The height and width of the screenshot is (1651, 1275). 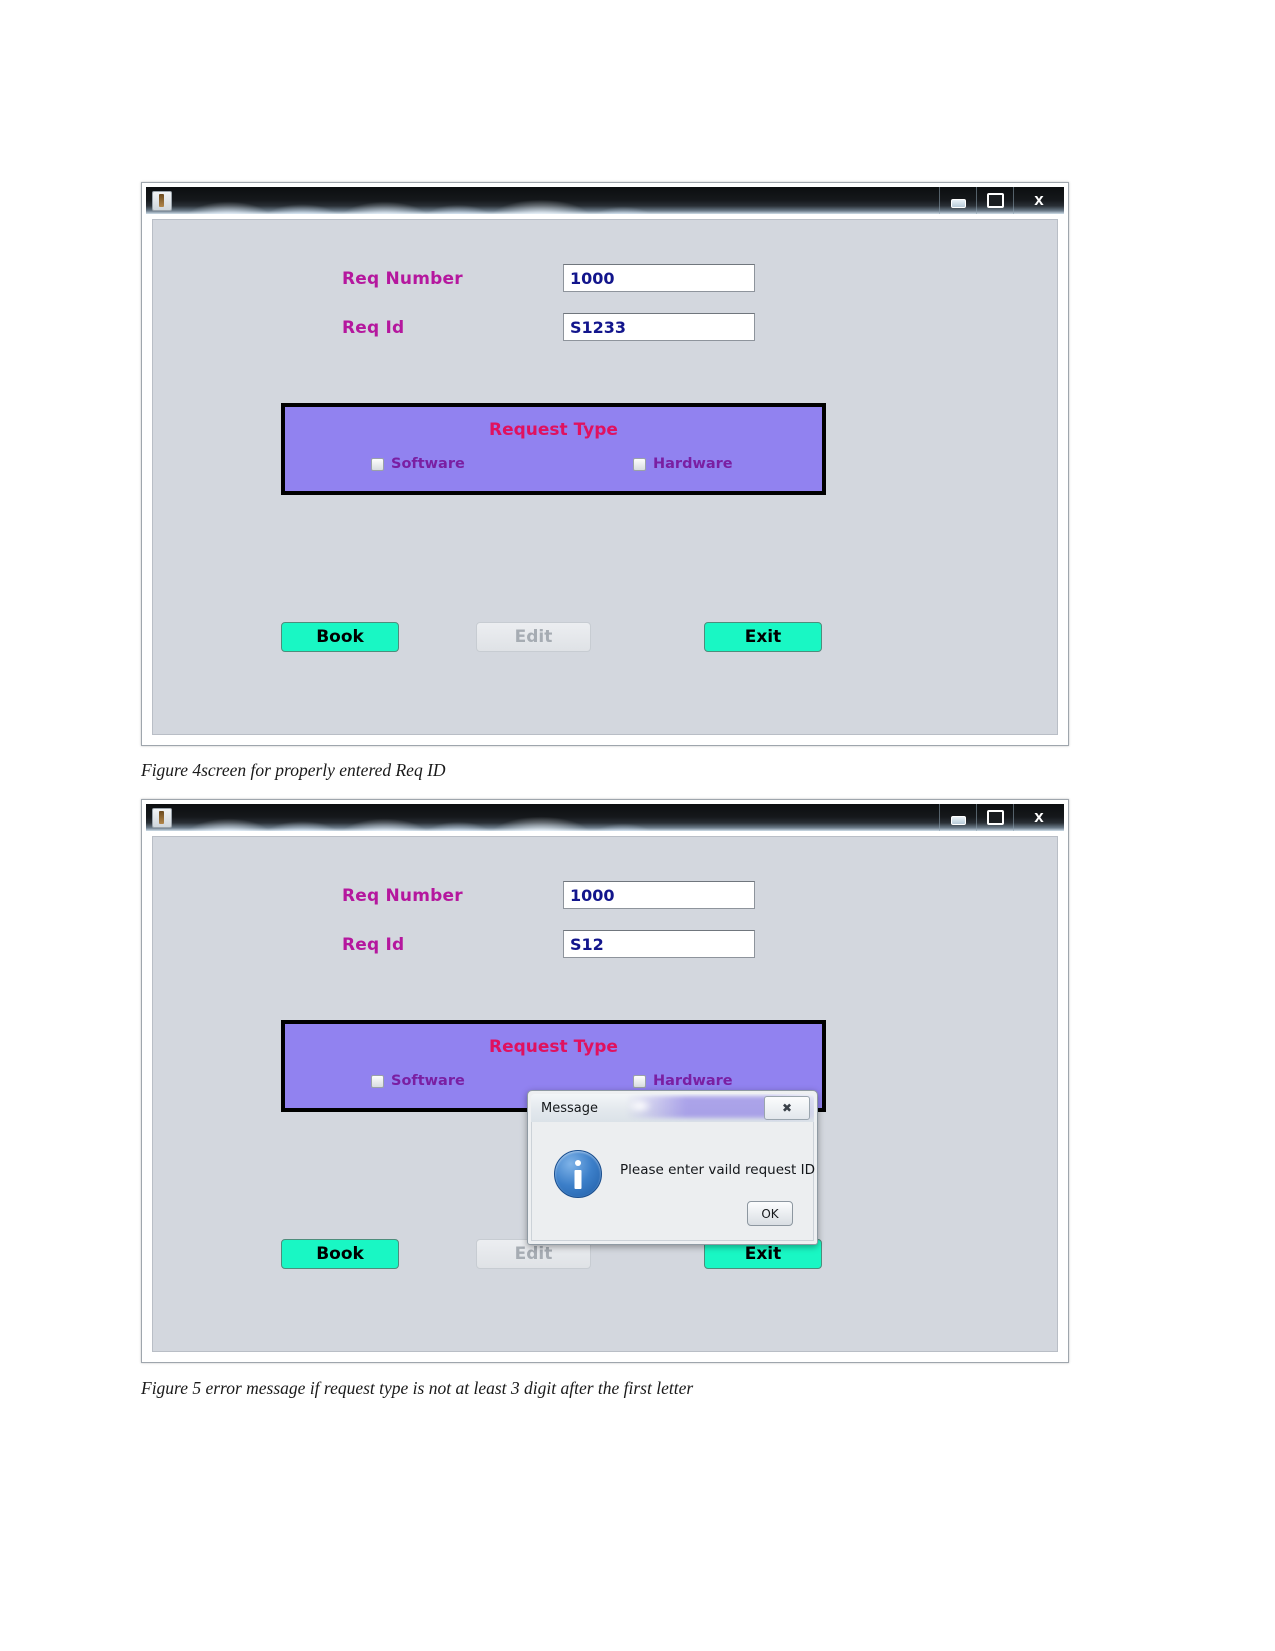 I want to click on dialog-ok-button: OK, so click(x=770, y=1213).